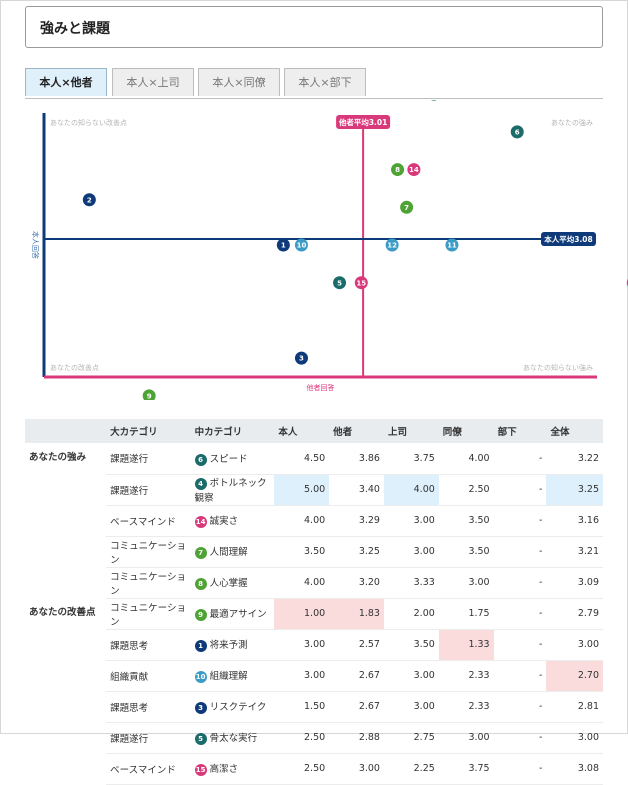 This screenshot has width=628, height=785. Describe the element at coordinates (572, 123) in the screenshot. I see `quadrant-label-top-right: あなたの強み` at that location.